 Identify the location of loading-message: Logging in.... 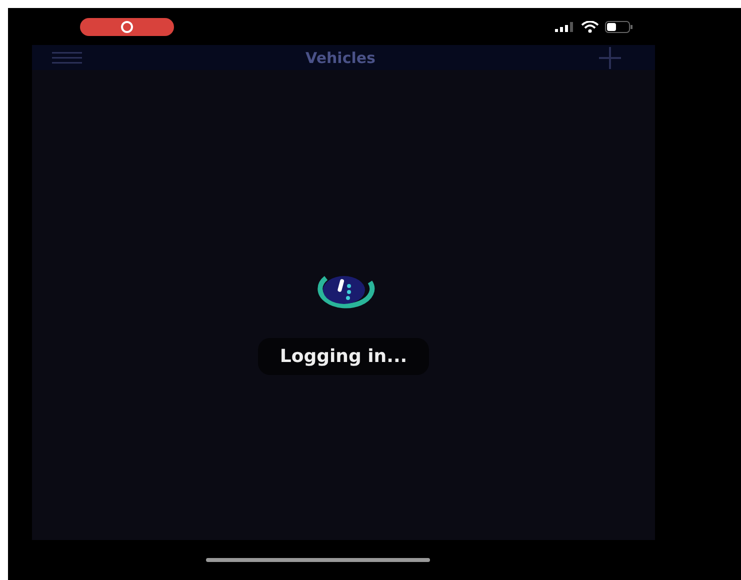
(344, 356).